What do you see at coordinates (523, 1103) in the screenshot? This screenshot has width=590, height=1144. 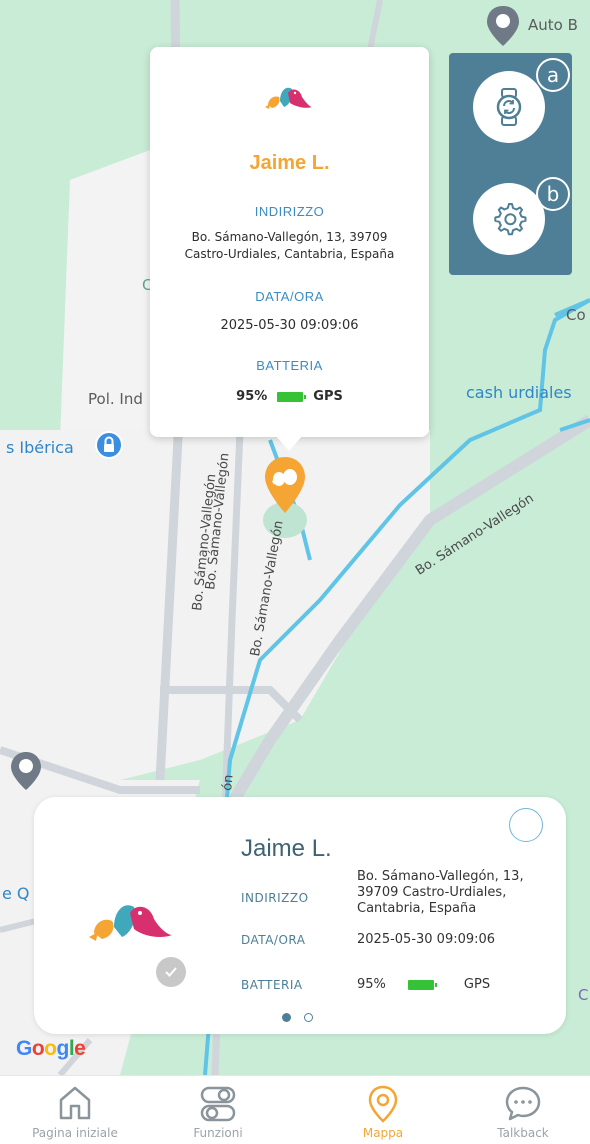 I see `chat-icon` at bounding box center [523, 1103].